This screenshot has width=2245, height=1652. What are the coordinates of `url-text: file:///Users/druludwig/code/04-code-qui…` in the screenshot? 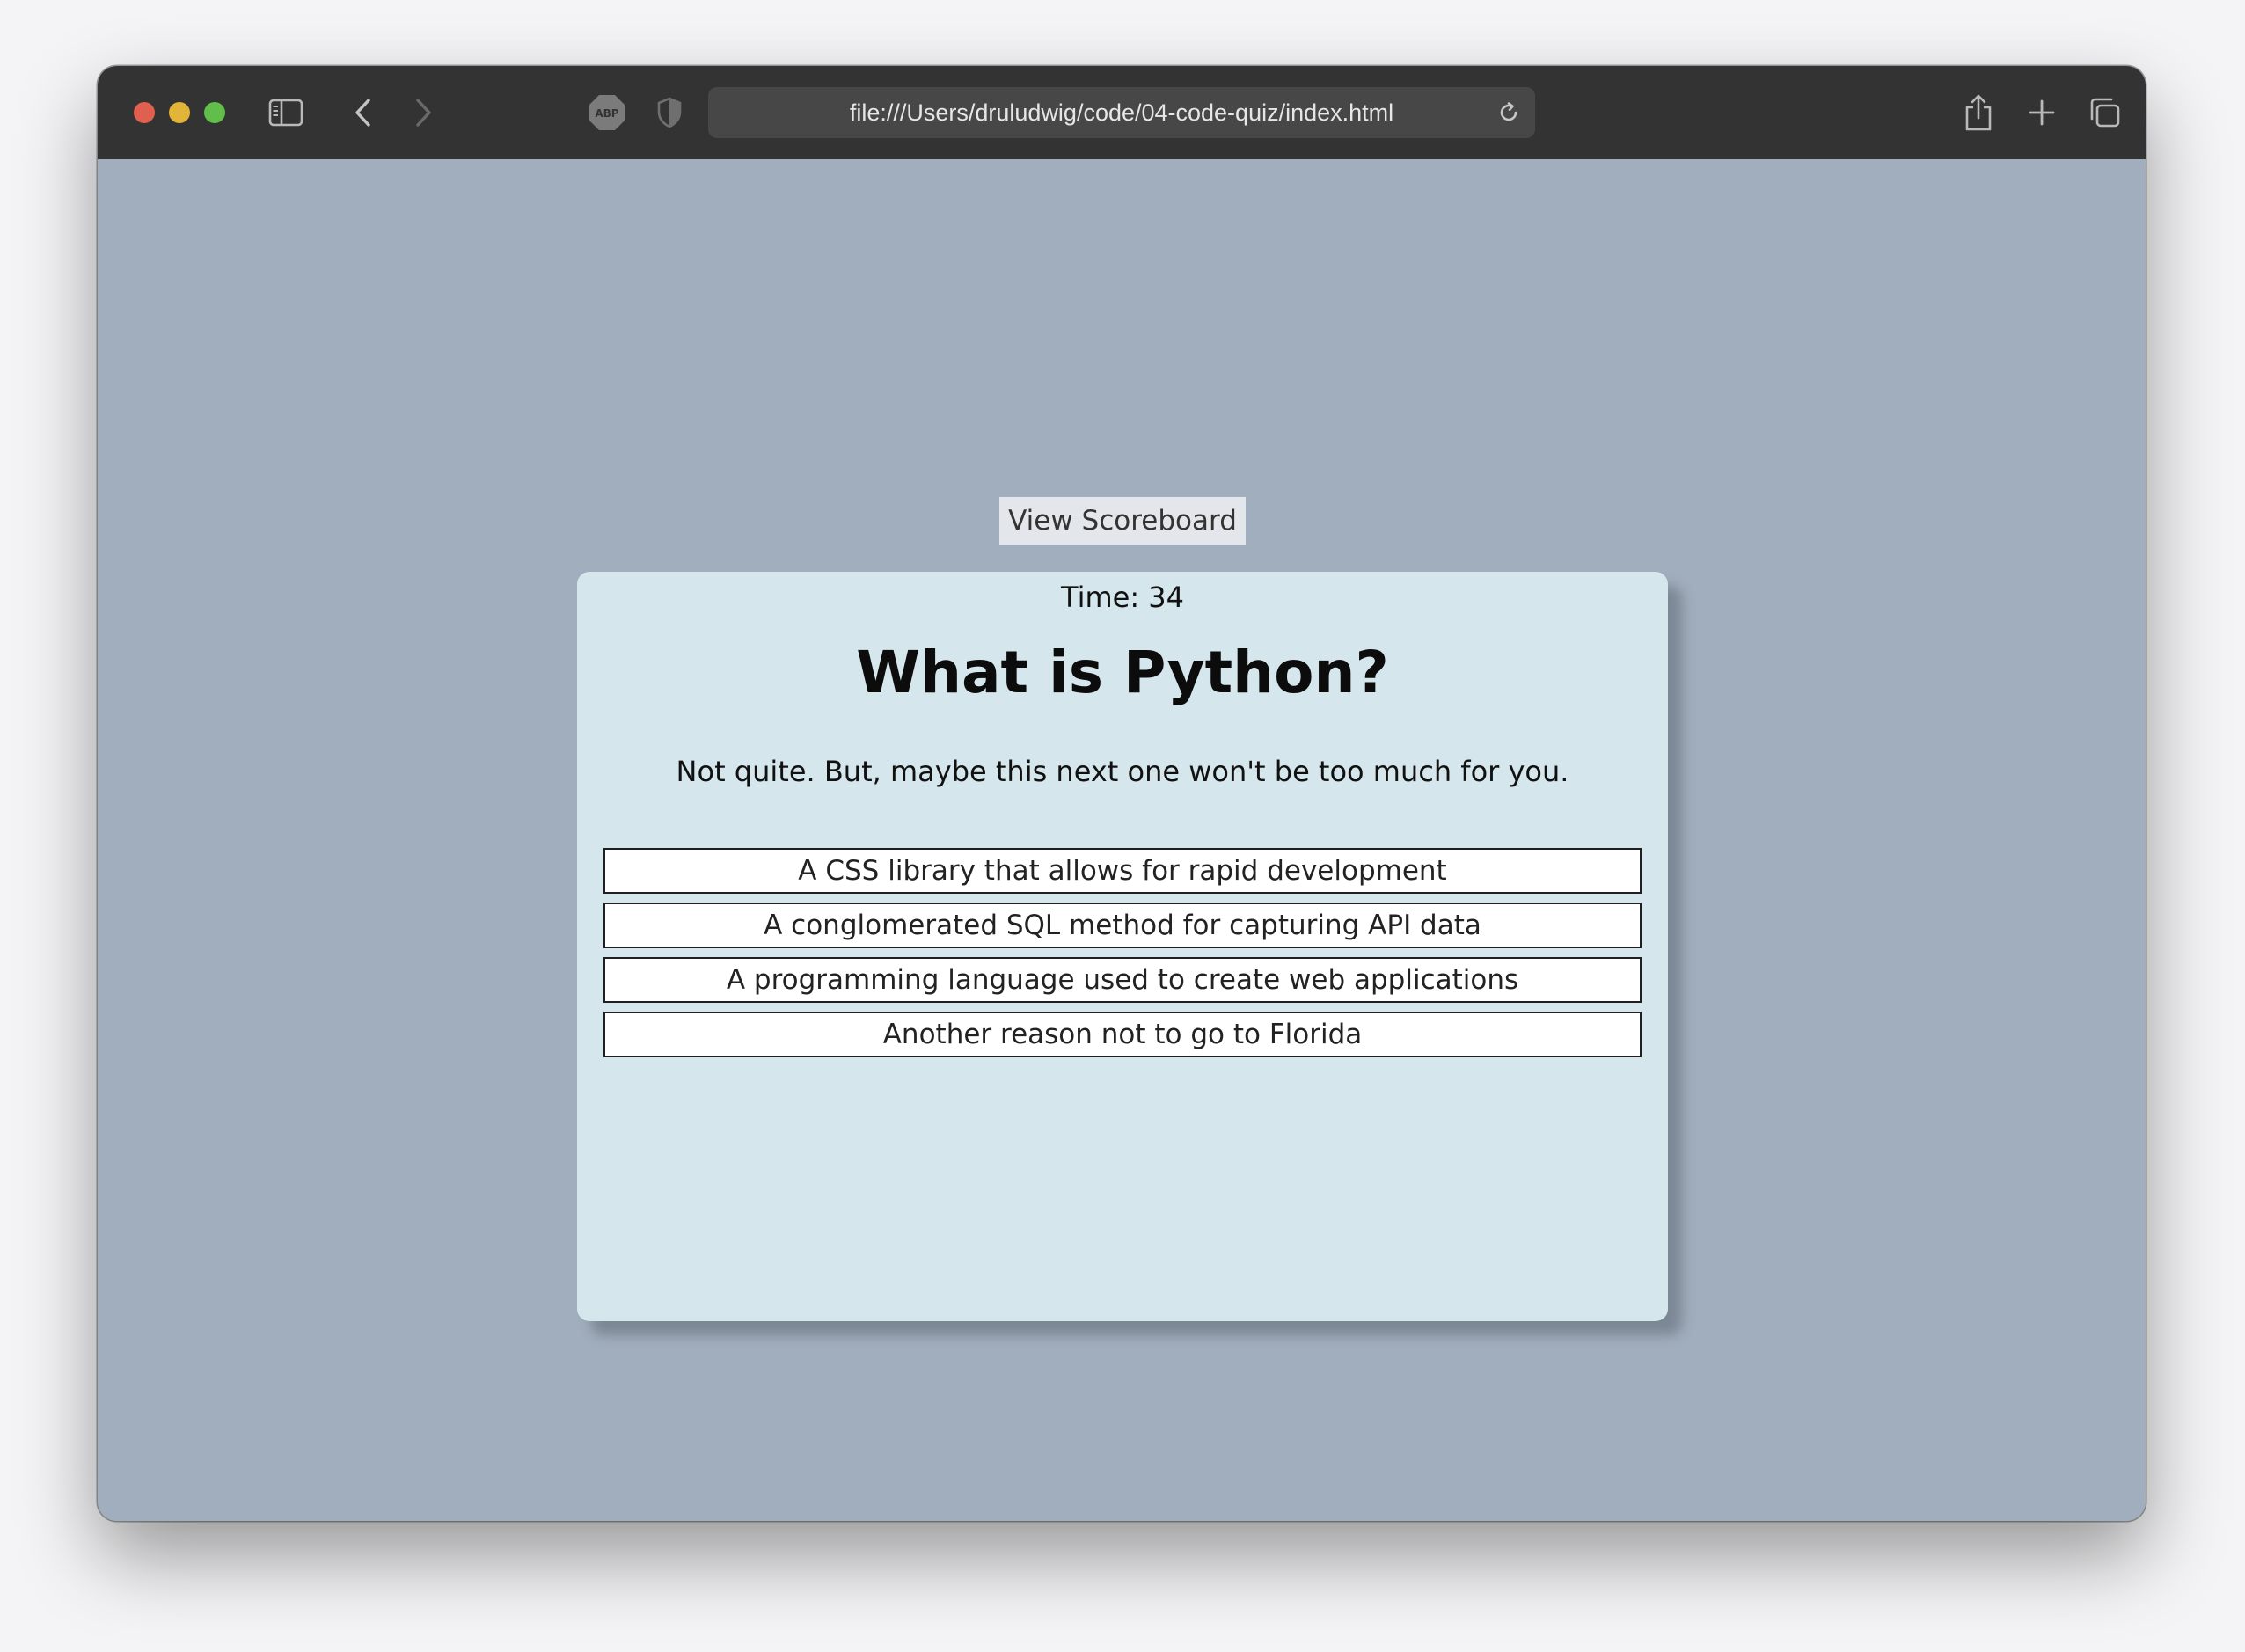 It's located at (1121, 112).